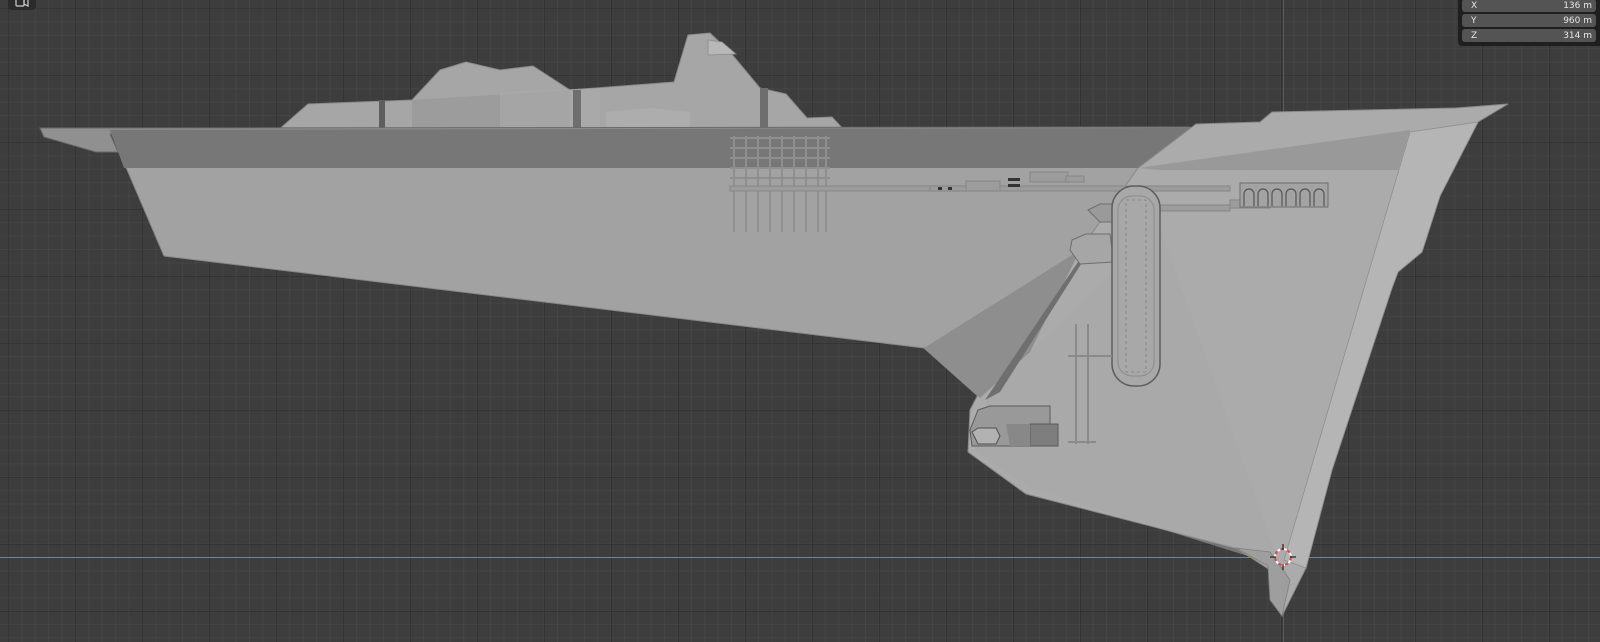  I want to click on superstructure-panel, so click(550, 110).